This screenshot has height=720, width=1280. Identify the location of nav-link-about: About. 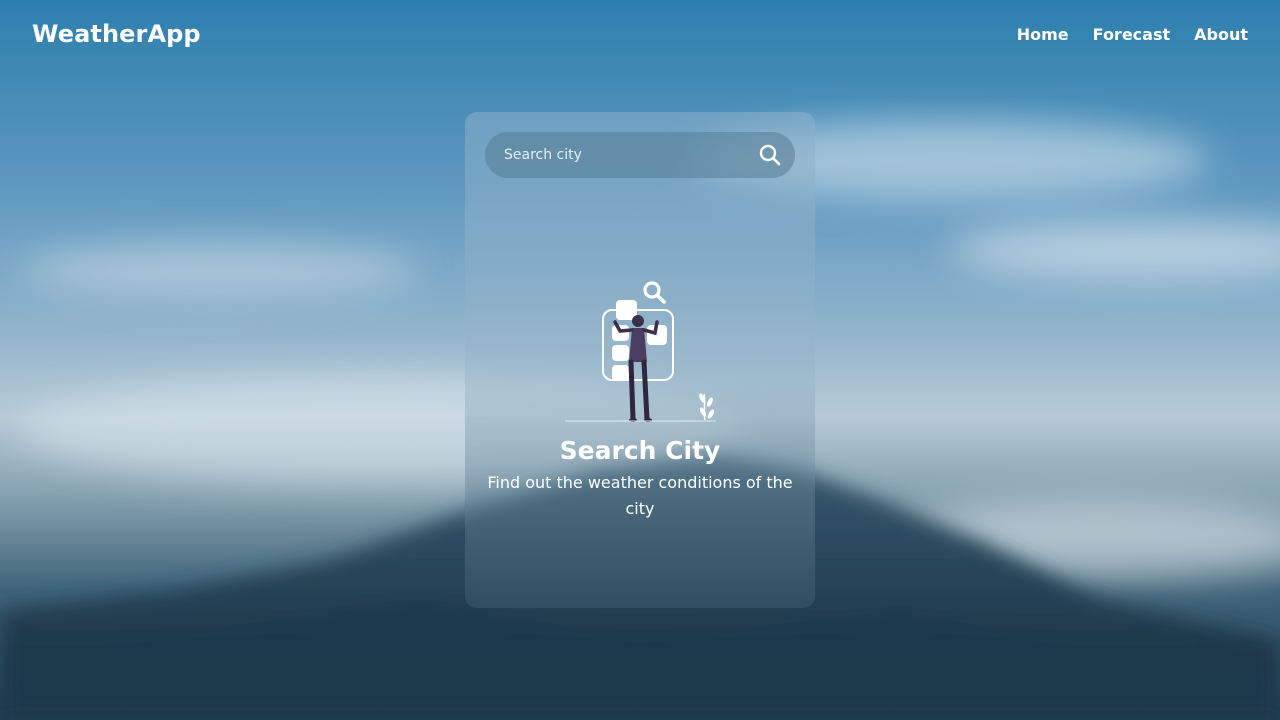
(1221, 34).